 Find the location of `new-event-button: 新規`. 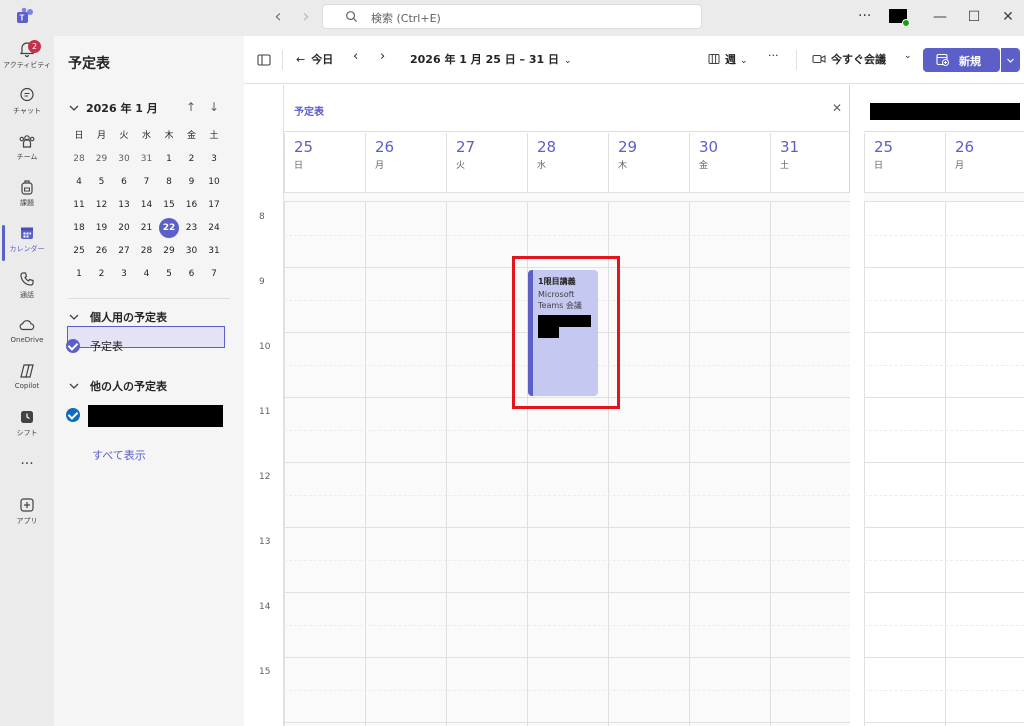

new-event-button: 新規 is located at coordinates (961, 60).